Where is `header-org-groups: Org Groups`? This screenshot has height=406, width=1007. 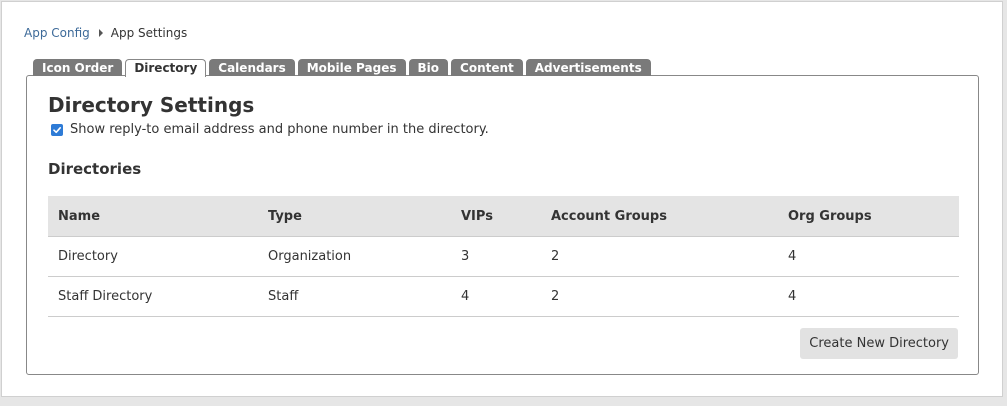 header-org-groups: Org Groups is located at coordinates (868, 216).